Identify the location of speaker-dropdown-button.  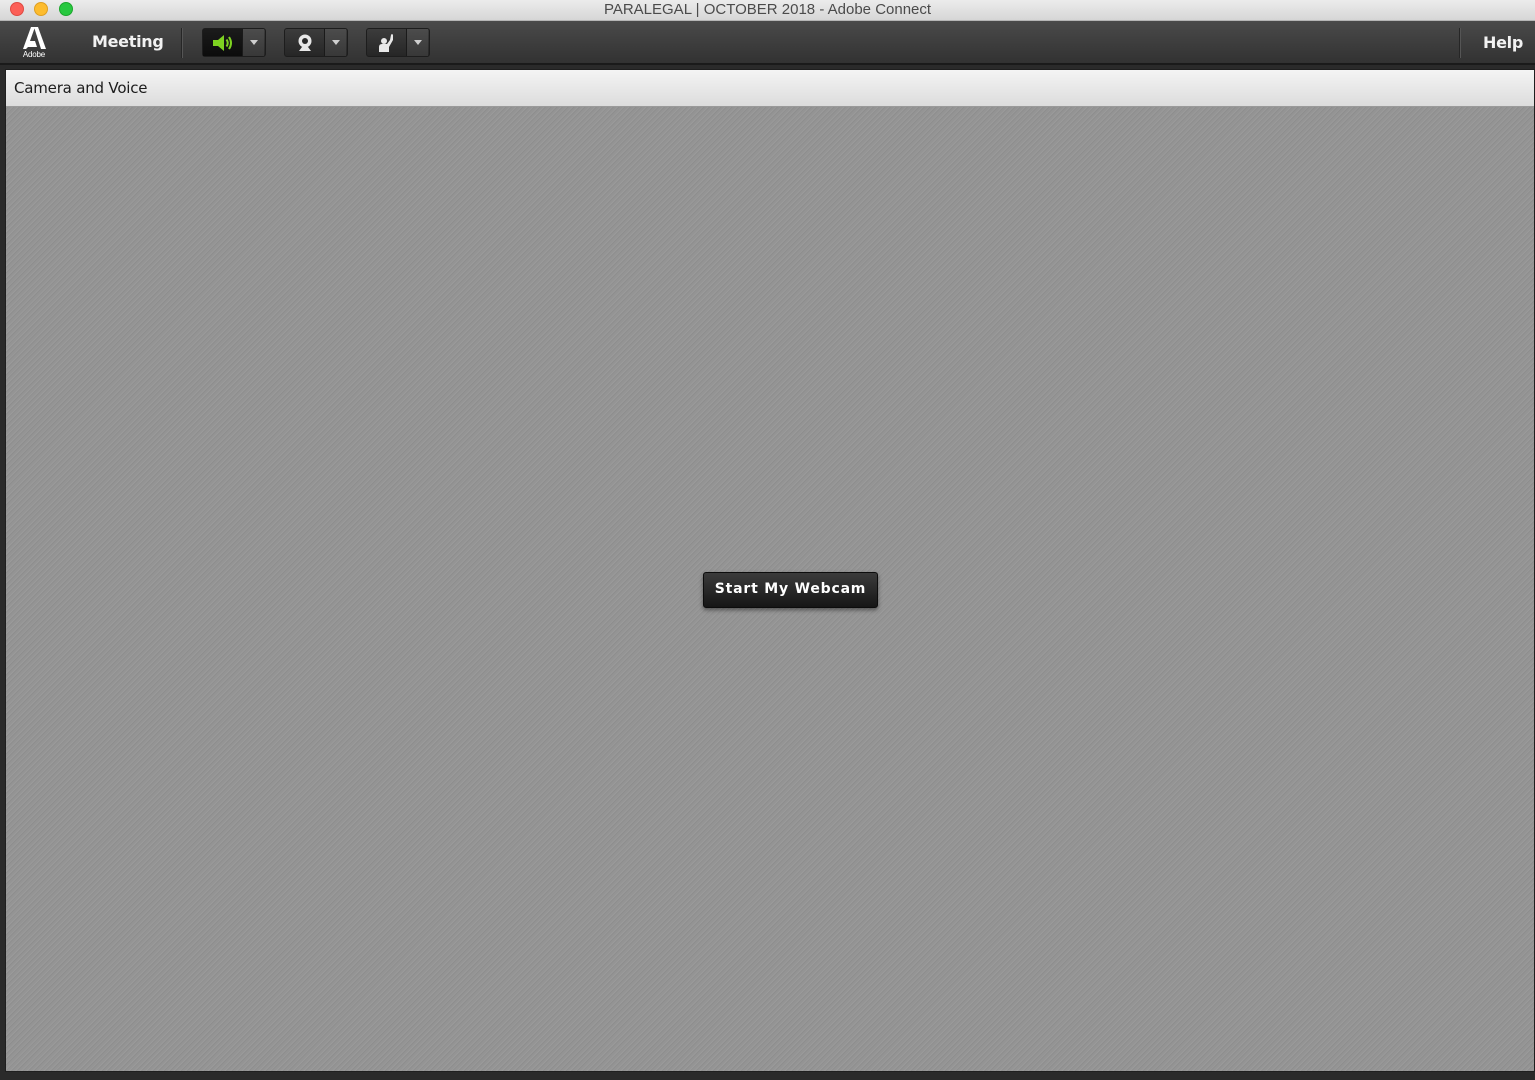
(253, 42).